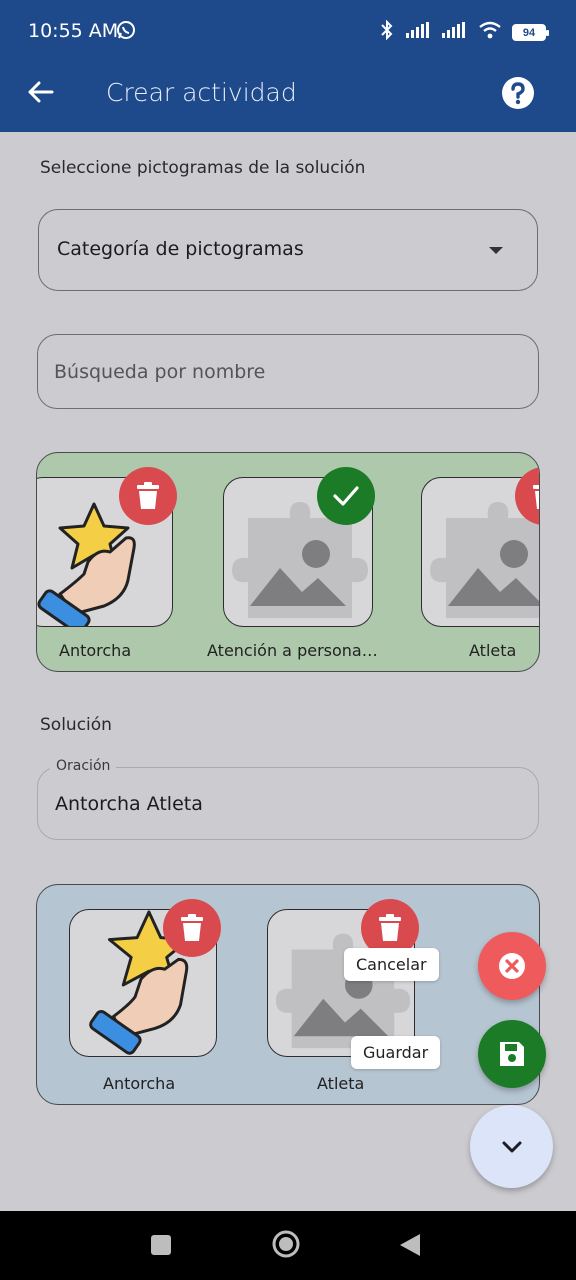 This screenshot has width=576, height=1280. Describe the element at coordinates (201, 92) in the screenshot. I see `page-title: Crear actividad` at that location.